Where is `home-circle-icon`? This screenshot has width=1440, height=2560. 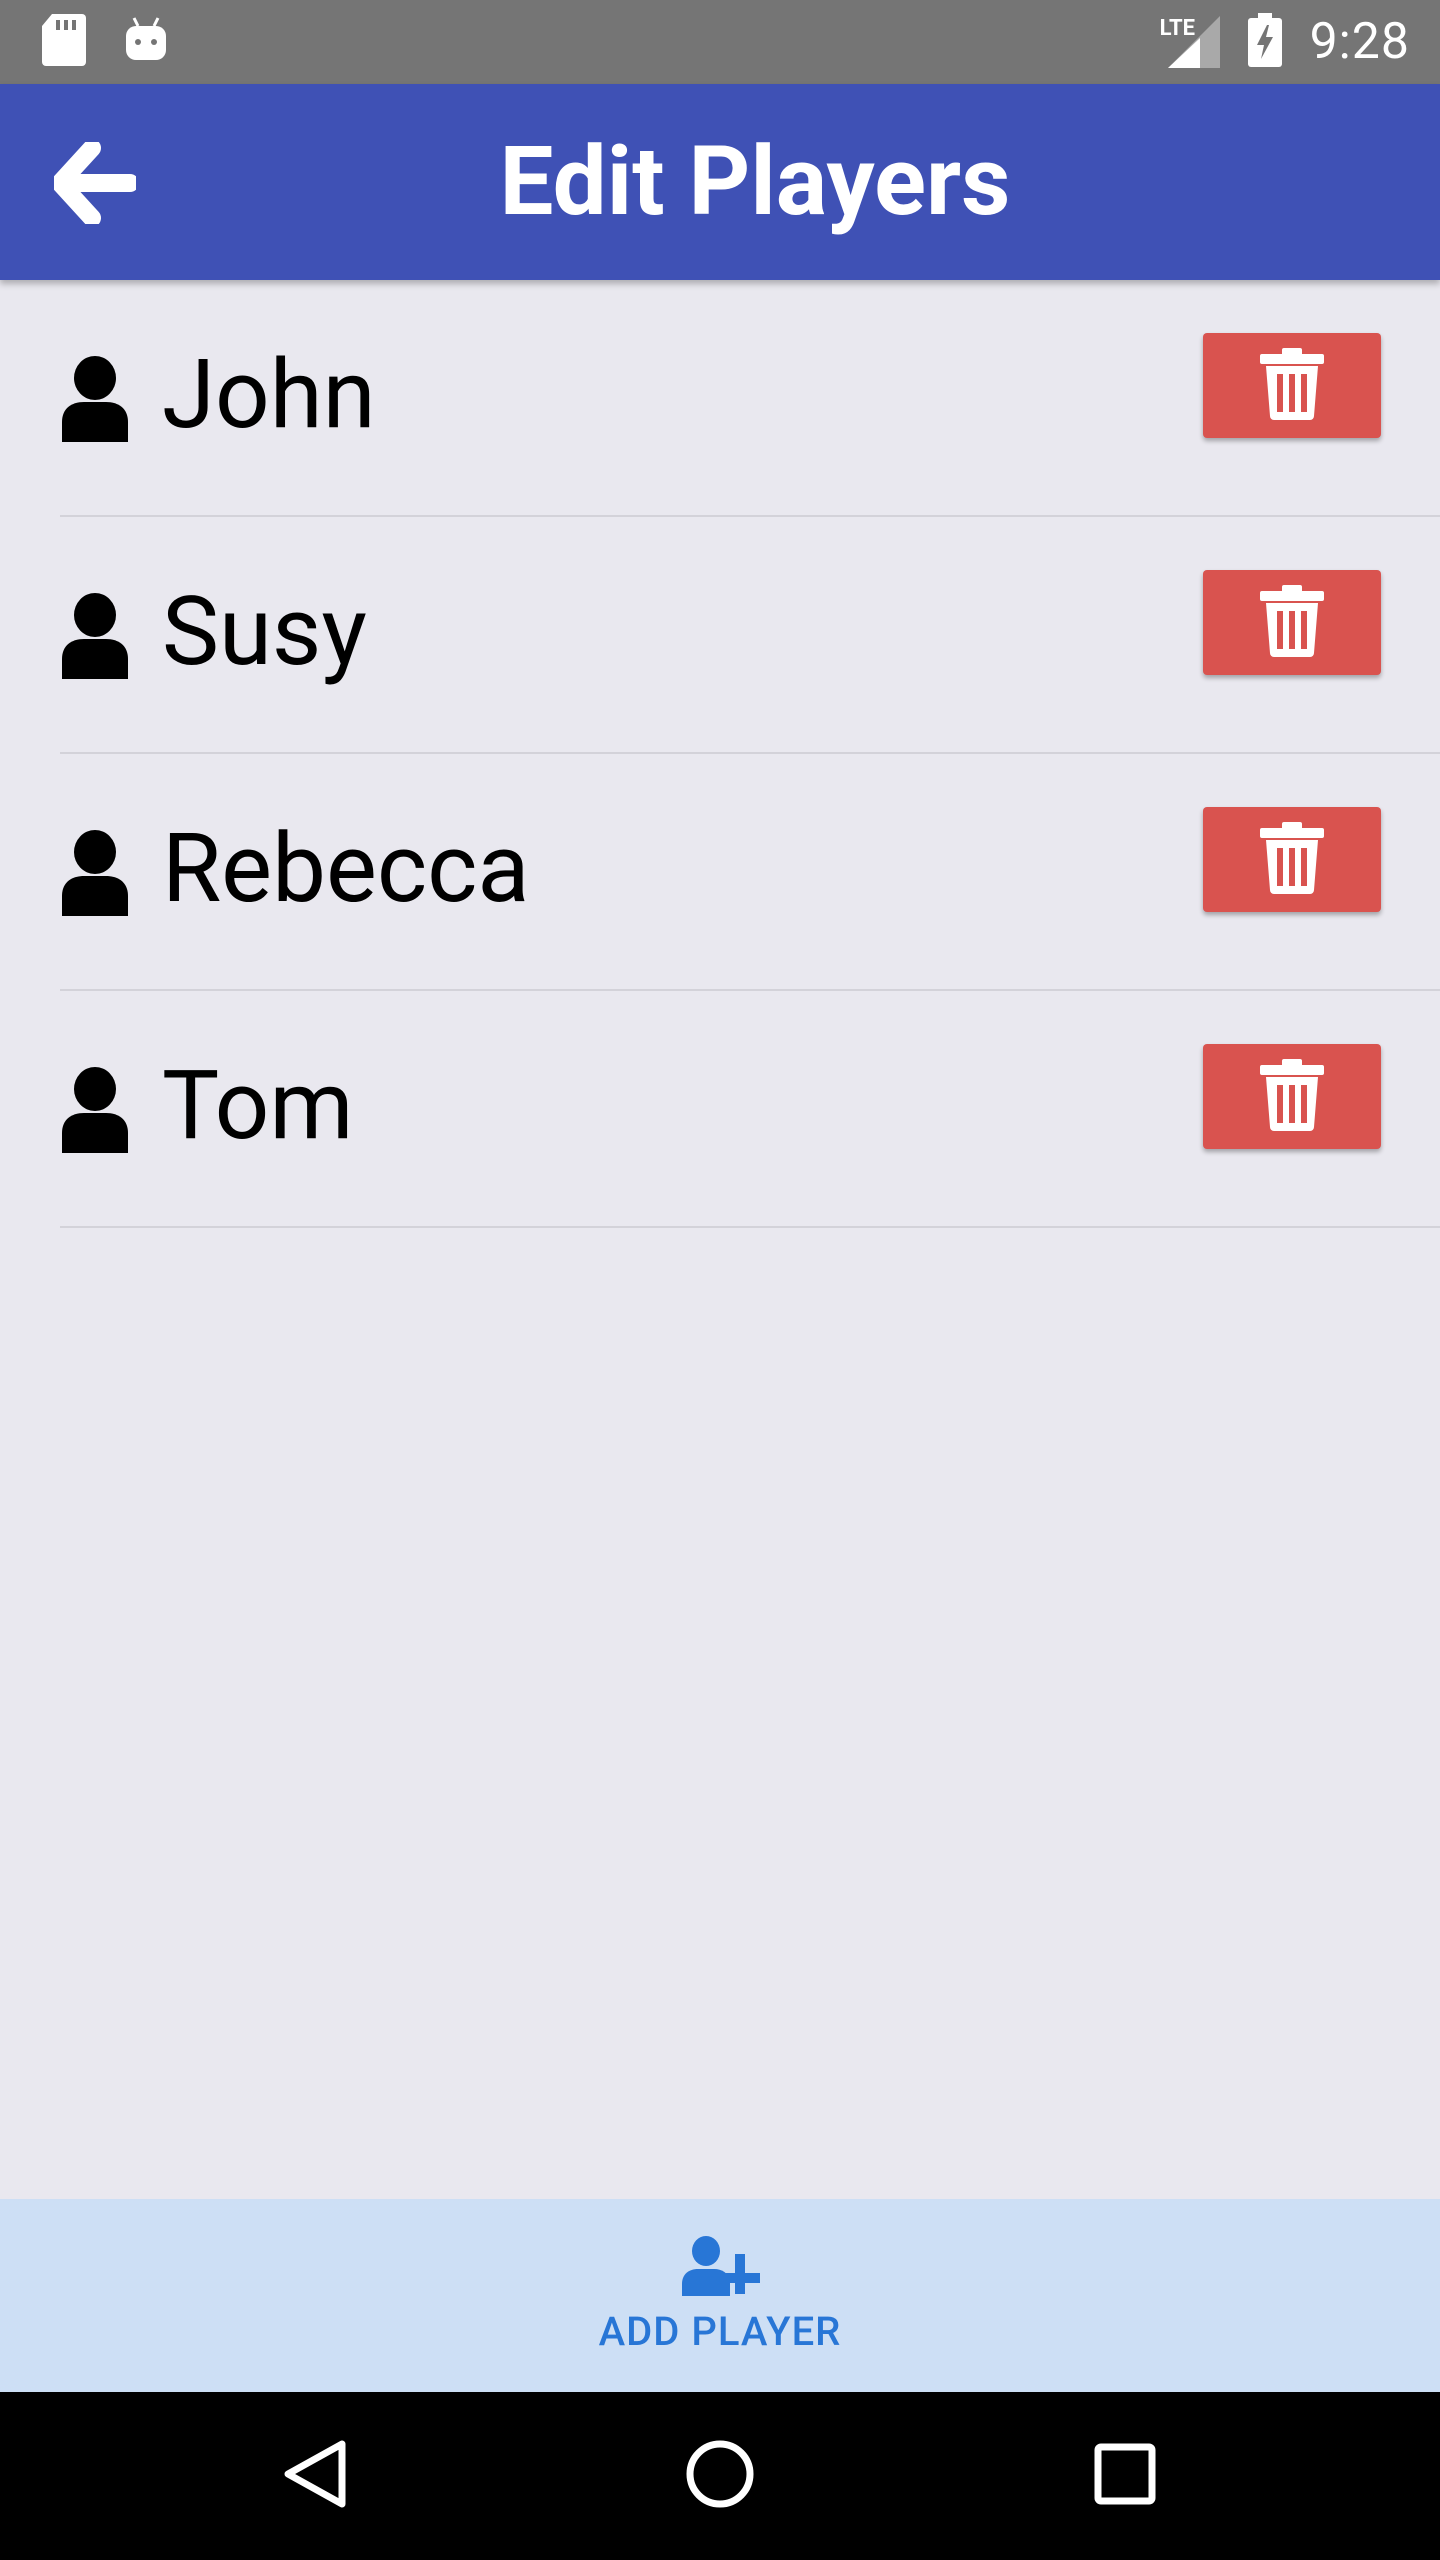 home-circle-icon is located at coordinates (720, 2476).